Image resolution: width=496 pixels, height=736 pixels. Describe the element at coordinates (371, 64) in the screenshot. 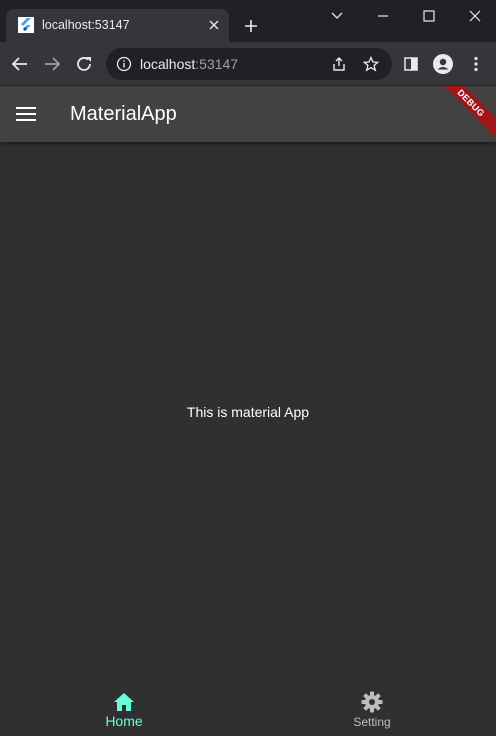

I see `star-icon` at that location.